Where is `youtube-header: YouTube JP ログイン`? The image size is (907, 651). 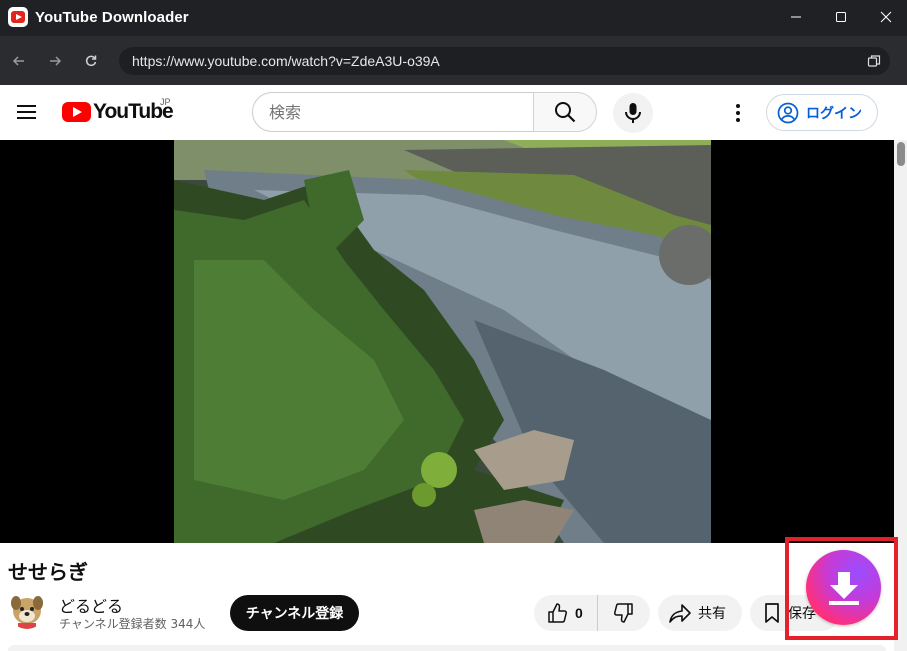
youtube-header: YouTube JP ログイン is located at coordinates (453, 112).